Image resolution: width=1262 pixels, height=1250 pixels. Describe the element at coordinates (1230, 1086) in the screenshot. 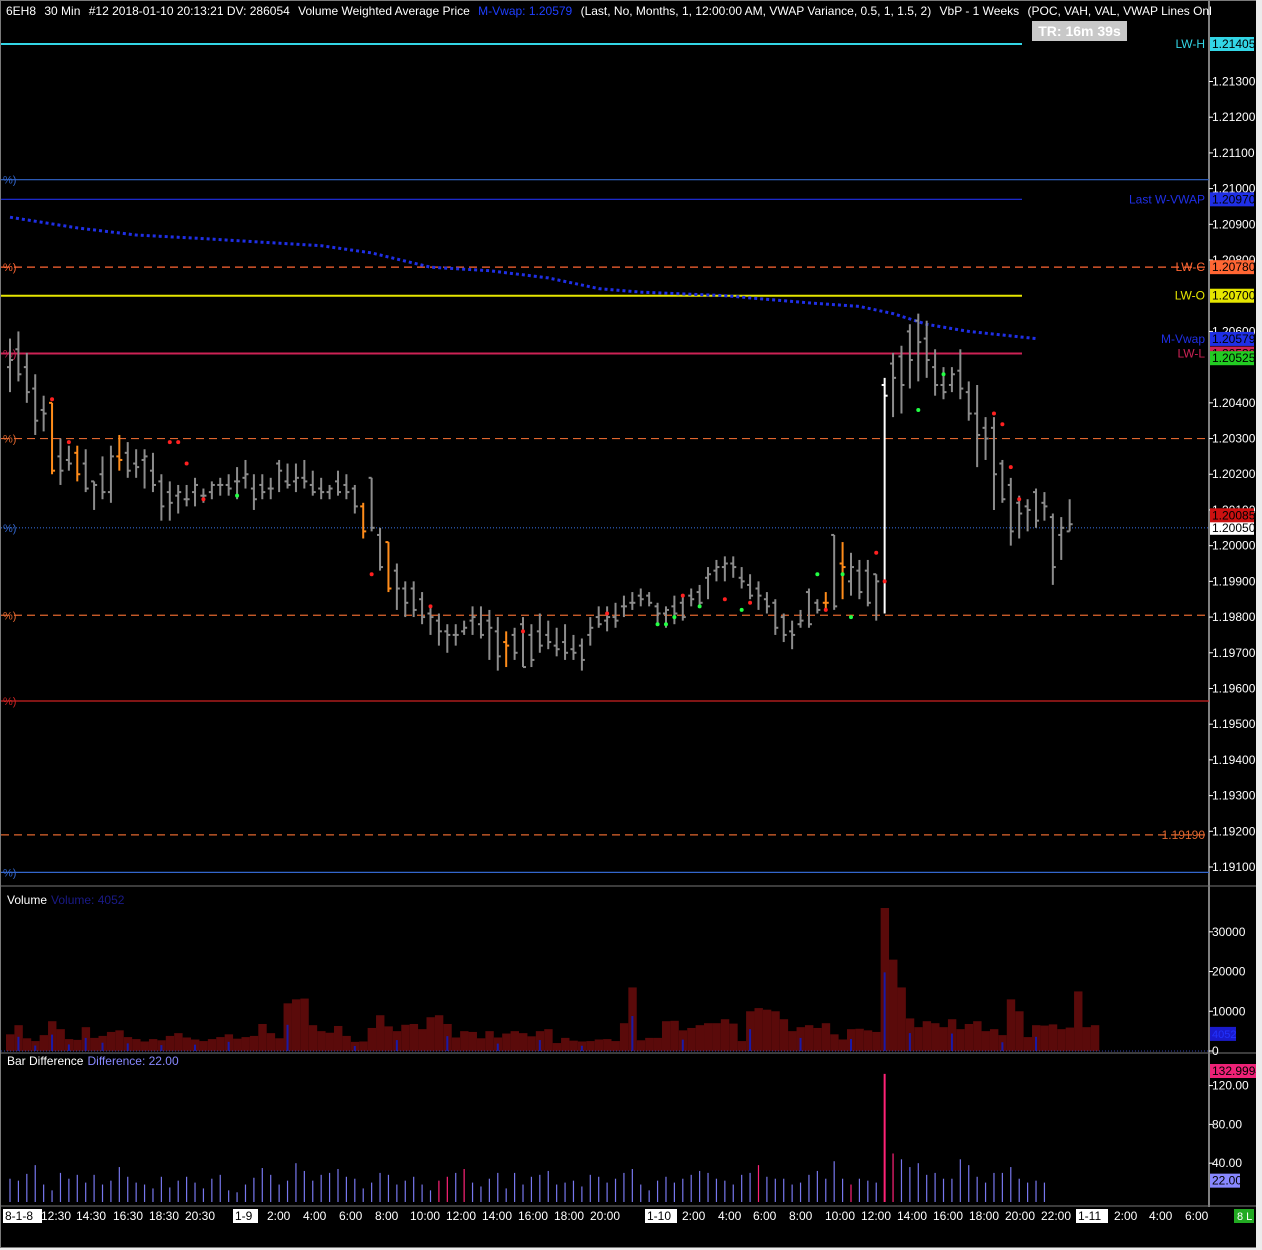

I see `diff-tick-label: 120.00` at that location.